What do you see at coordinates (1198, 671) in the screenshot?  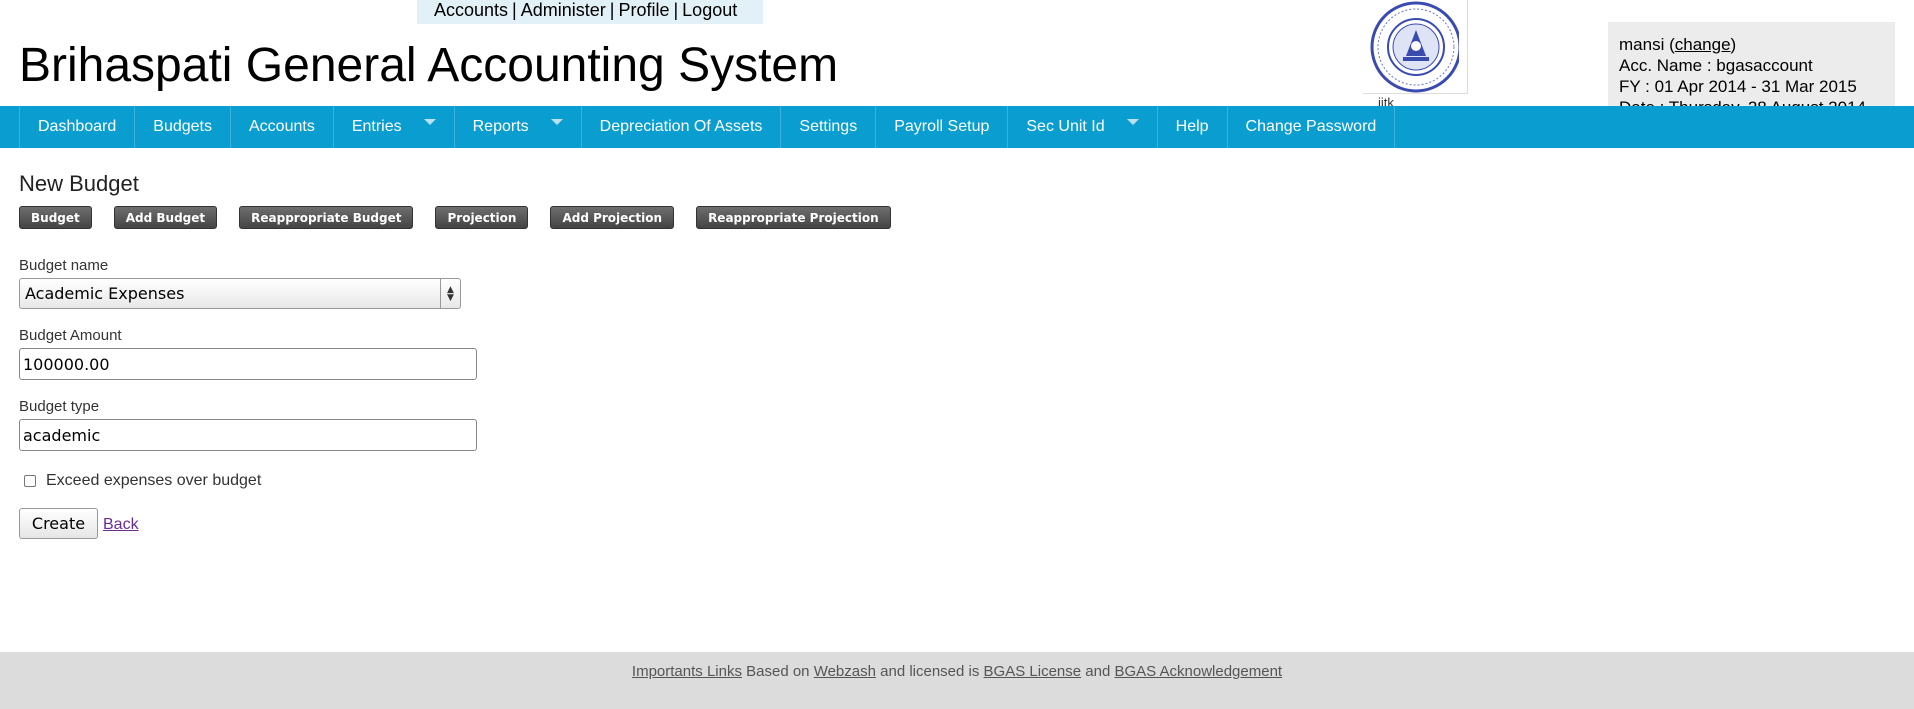 I see `bgas-acknowledgement-link: BGAS Acknowledgement` at bounding box center [1198, 671].